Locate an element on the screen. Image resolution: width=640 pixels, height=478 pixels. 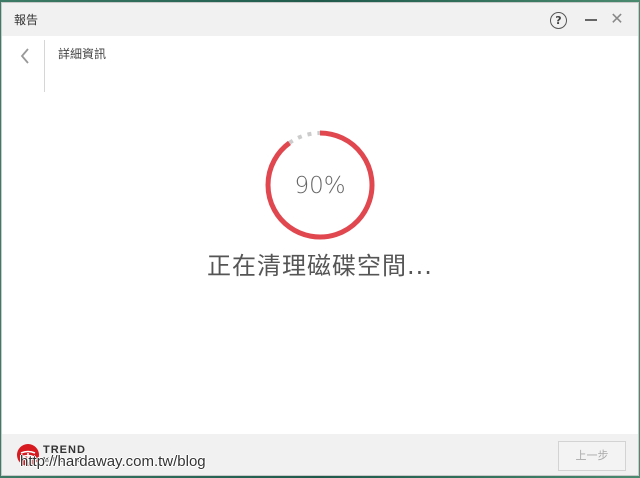
breadcrumb: 詳細資訊 is located at coordinates (82, 54).